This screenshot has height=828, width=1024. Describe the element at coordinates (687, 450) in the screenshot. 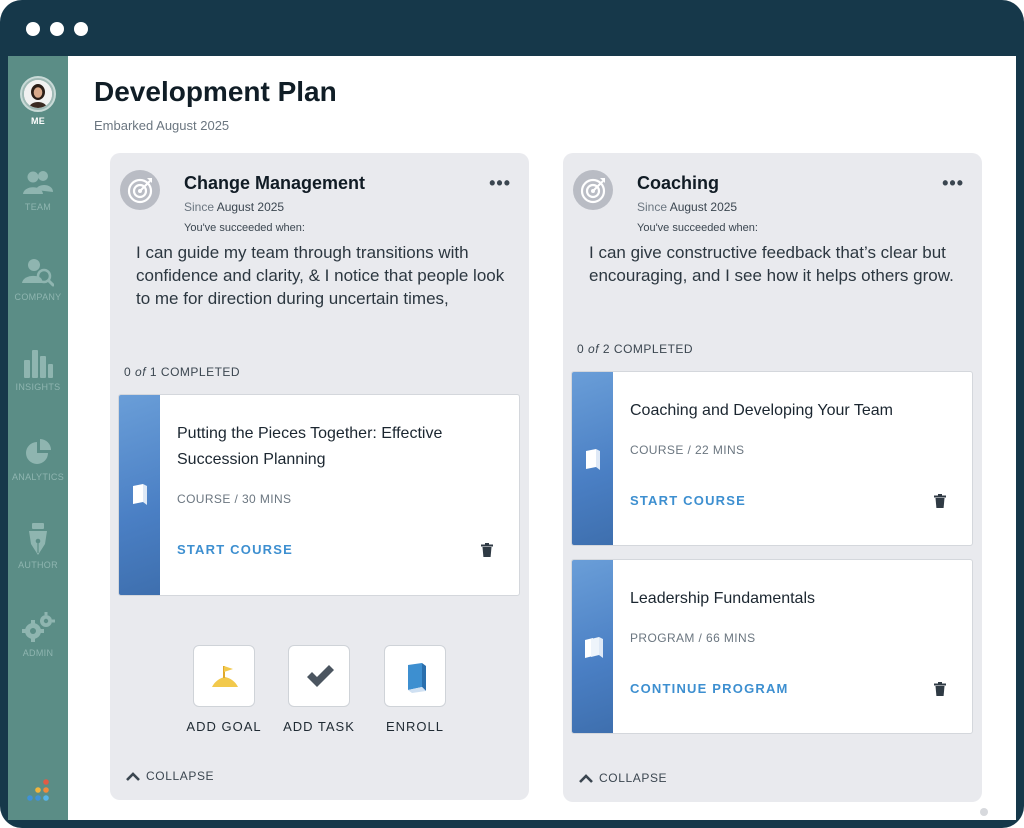

I see `course-meta: COURSE / 22 MINS` at that location.